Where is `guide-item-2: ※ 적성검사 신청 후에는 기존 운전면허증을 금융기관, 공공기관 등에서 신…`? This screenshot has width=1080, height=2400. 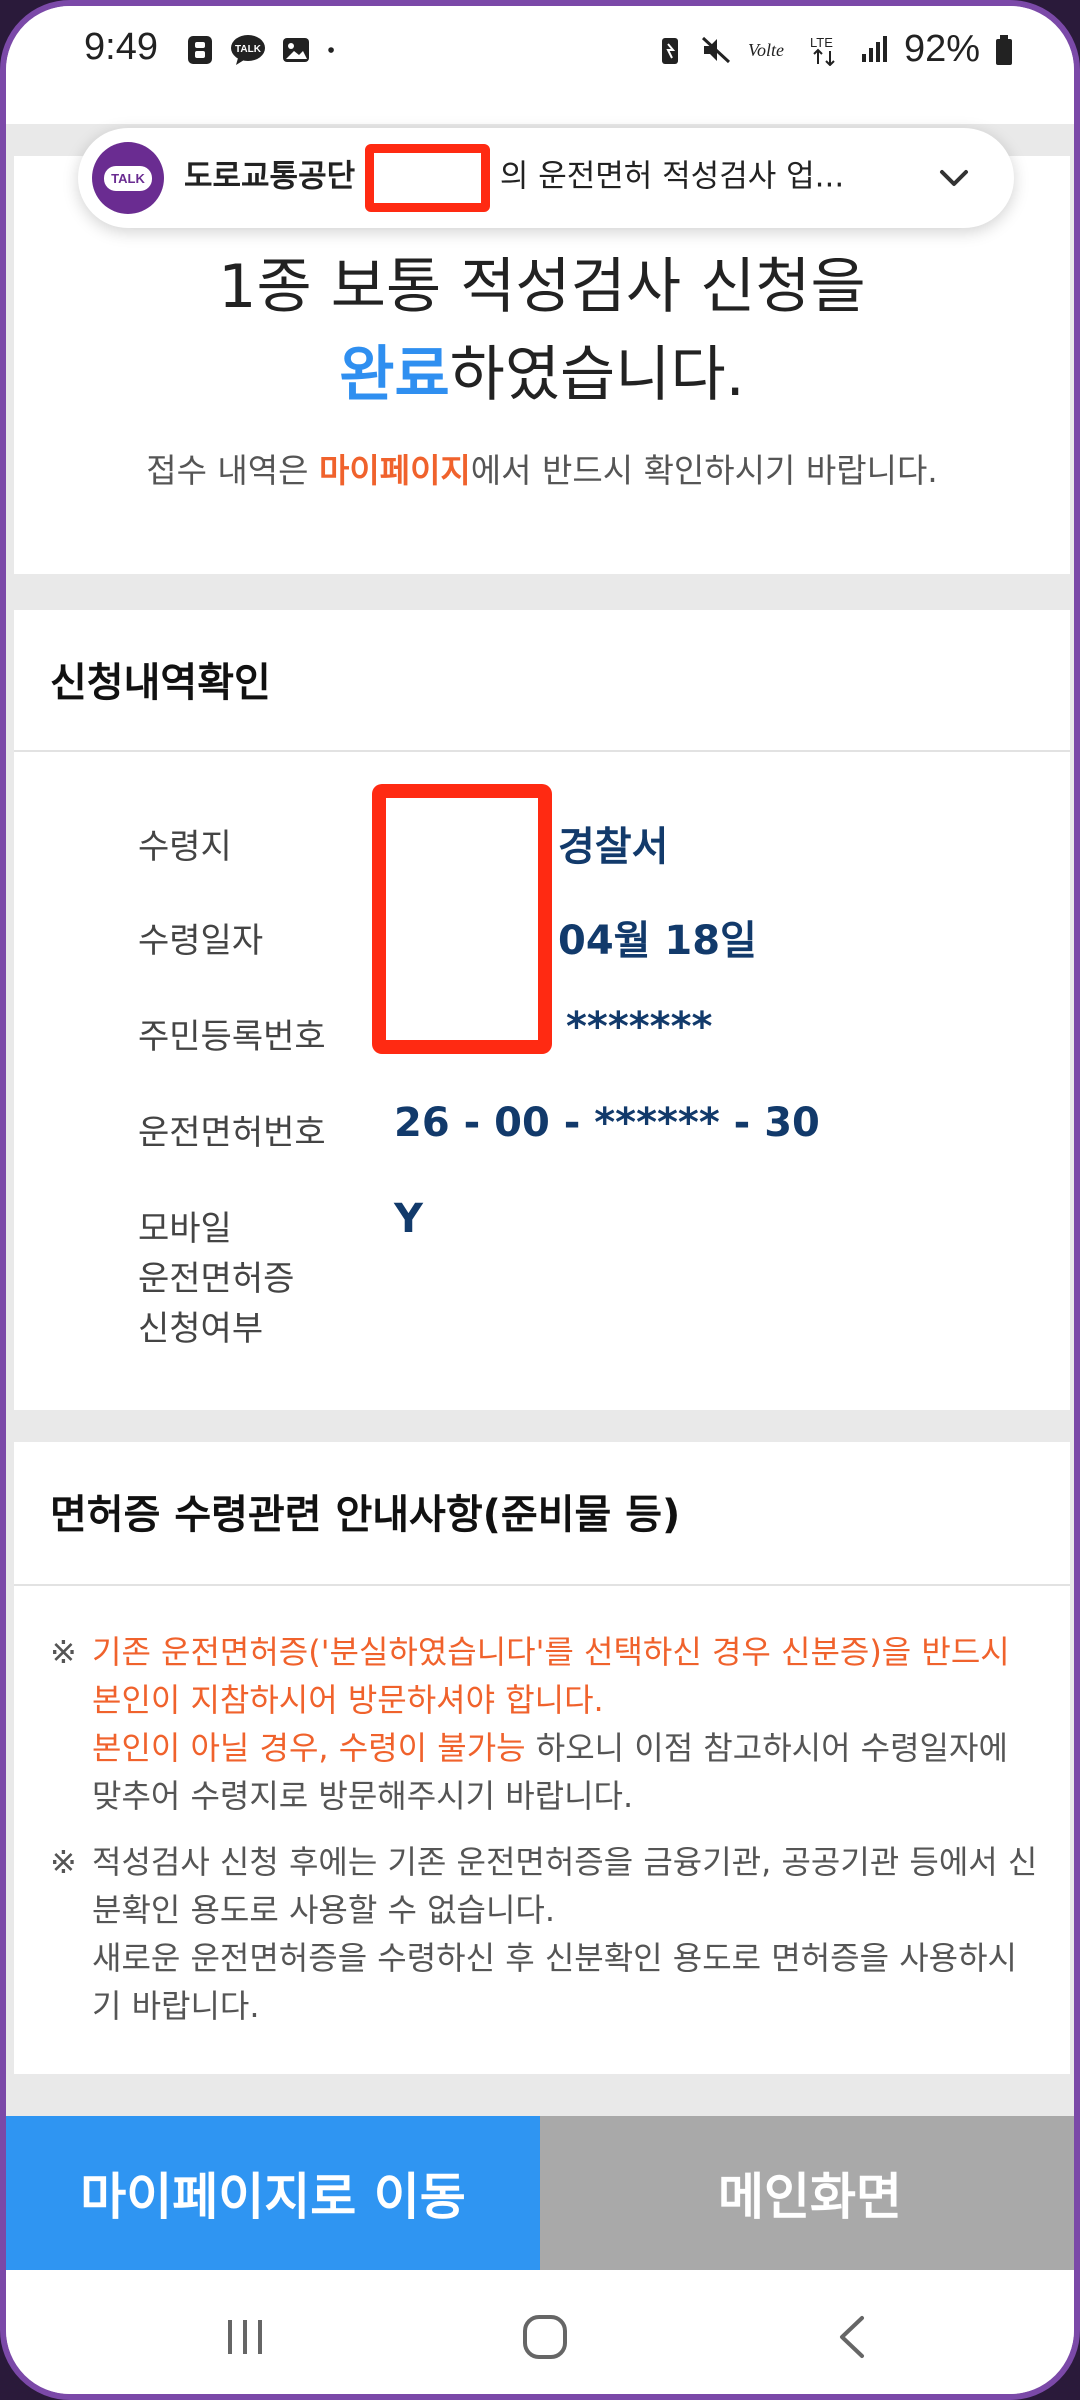 guide-item-2: ※ 적성검사 신청 후에는 기존 운전면허증을 금융기관, 공공기관 등에서 신… is located at coordinates (545, 1934).